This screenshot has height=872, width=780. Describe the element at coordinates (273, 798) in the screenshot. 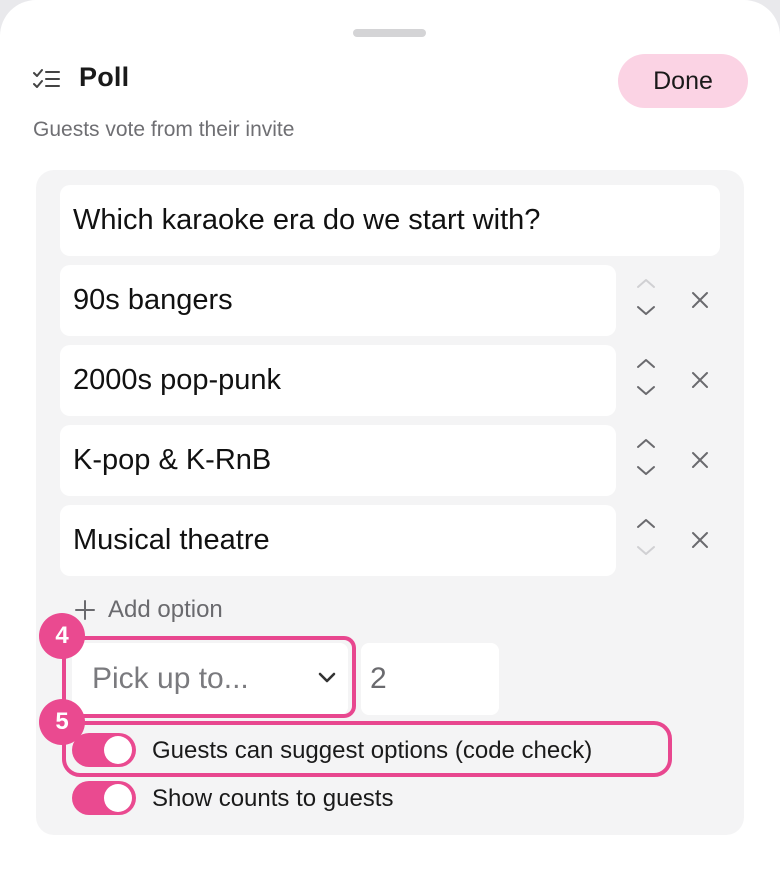

I see `show-counts-label: Show counts to guests` at that location.